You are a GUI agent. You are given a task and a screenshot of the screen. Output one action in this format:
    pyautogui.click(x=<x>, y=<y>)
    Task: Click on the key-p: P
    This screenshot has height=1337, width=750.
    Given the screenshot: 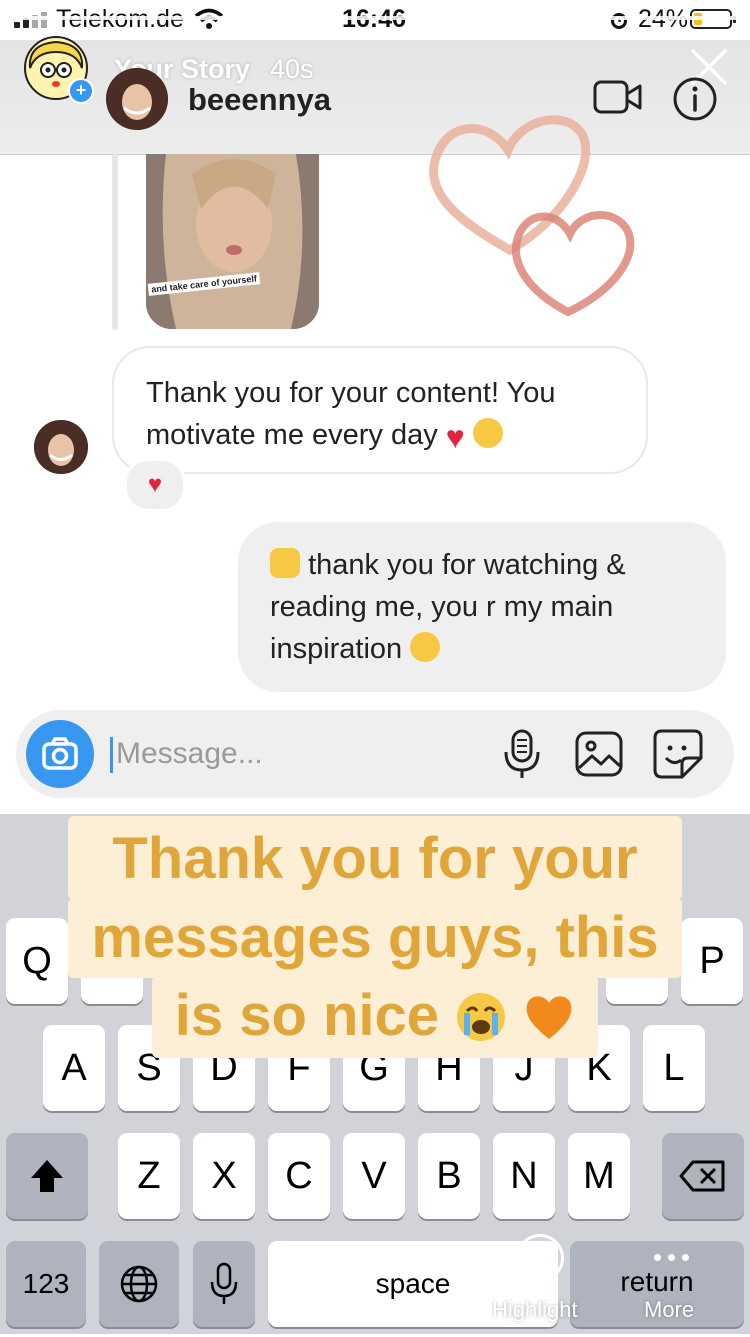 What is the action you would take?
    pyautogui.click(x=712, y=961)
    